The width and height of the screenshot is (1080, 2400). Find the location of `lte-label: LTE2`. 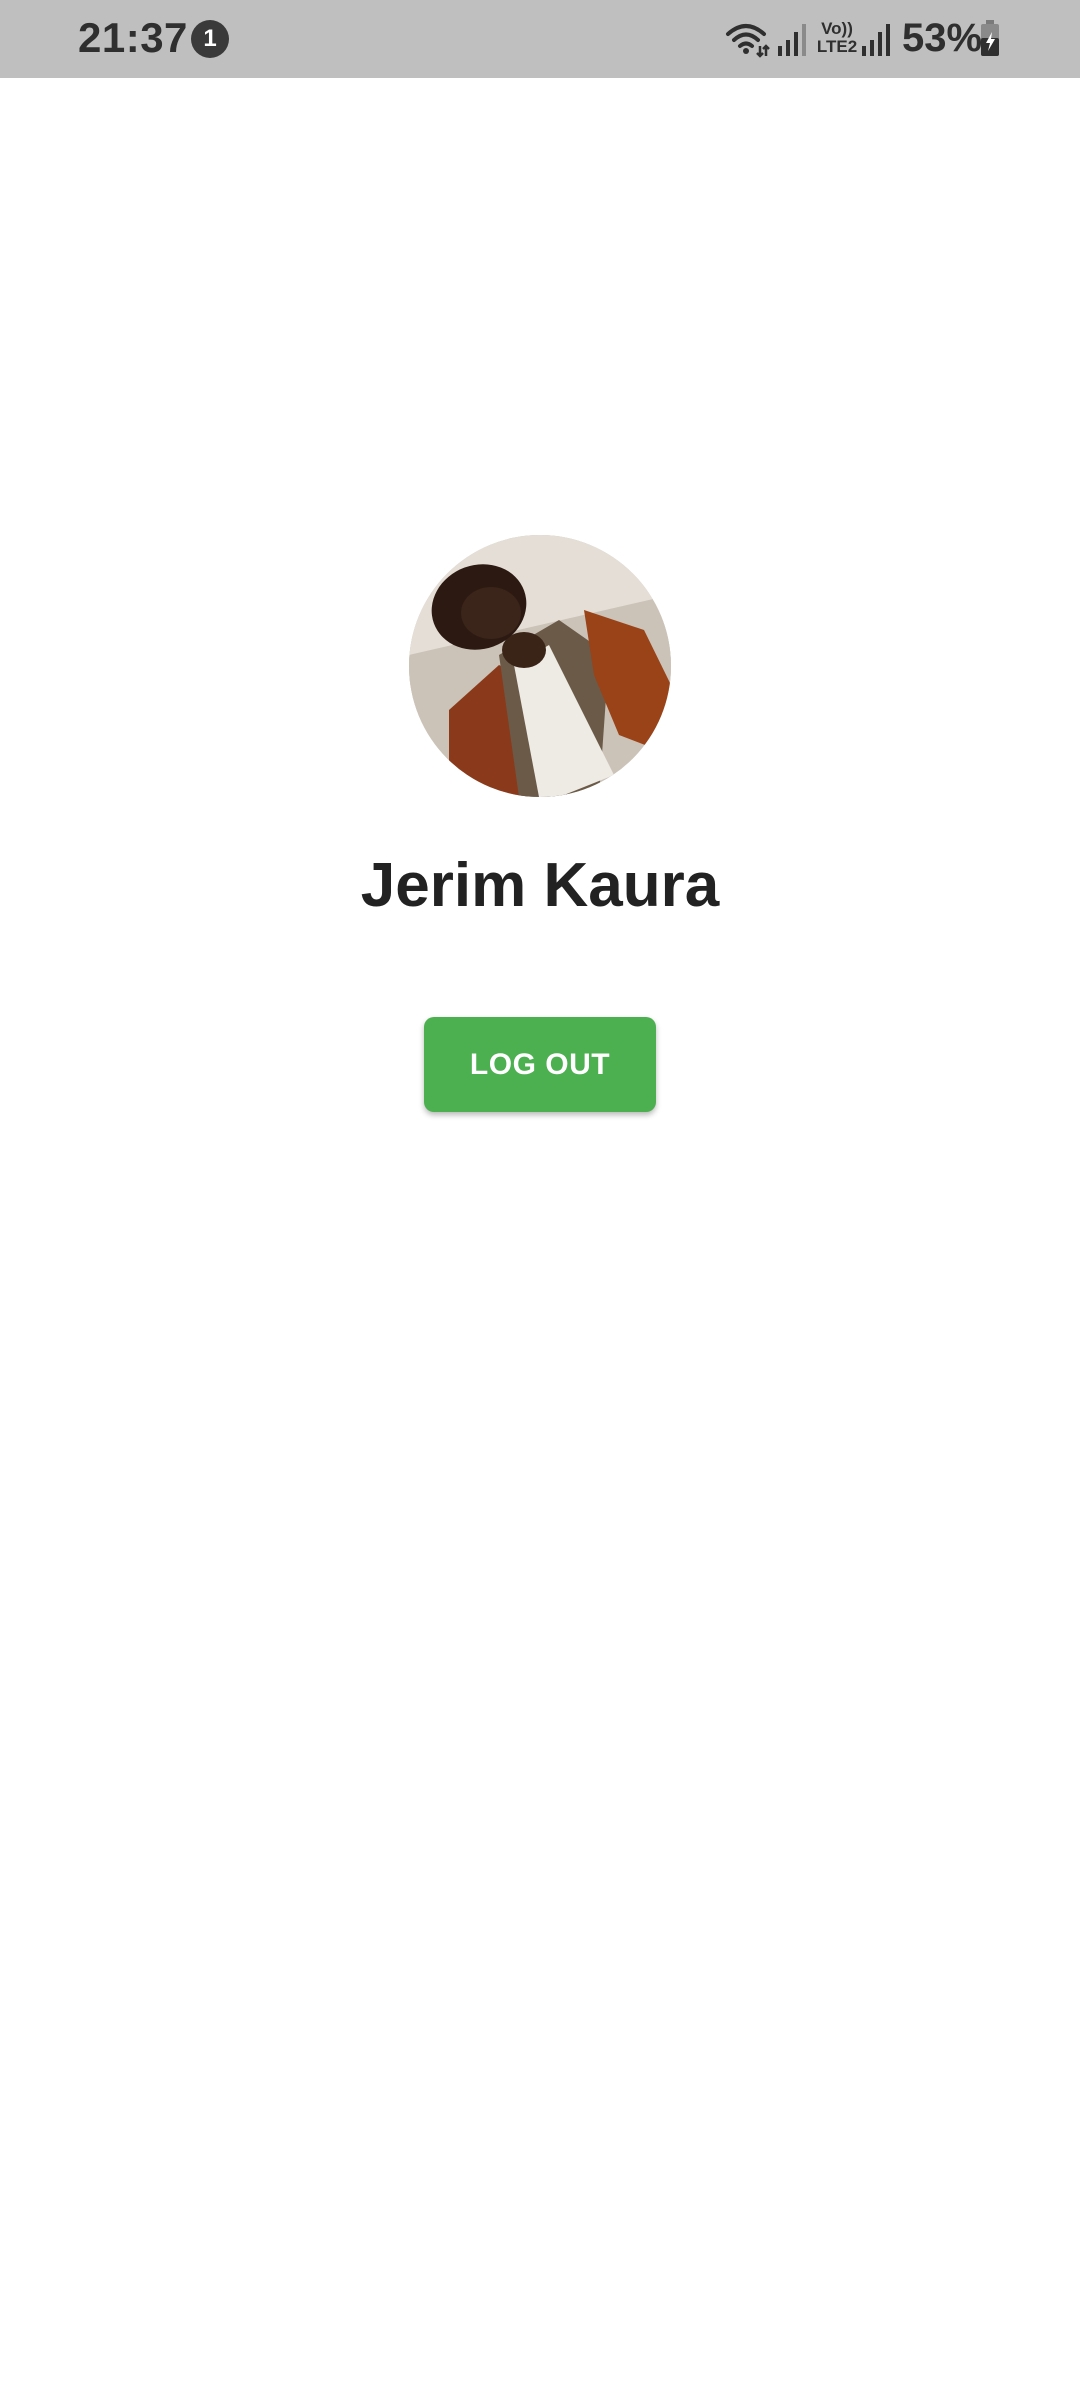

lte-label: LTE2 is located at coordinates (837, 46).